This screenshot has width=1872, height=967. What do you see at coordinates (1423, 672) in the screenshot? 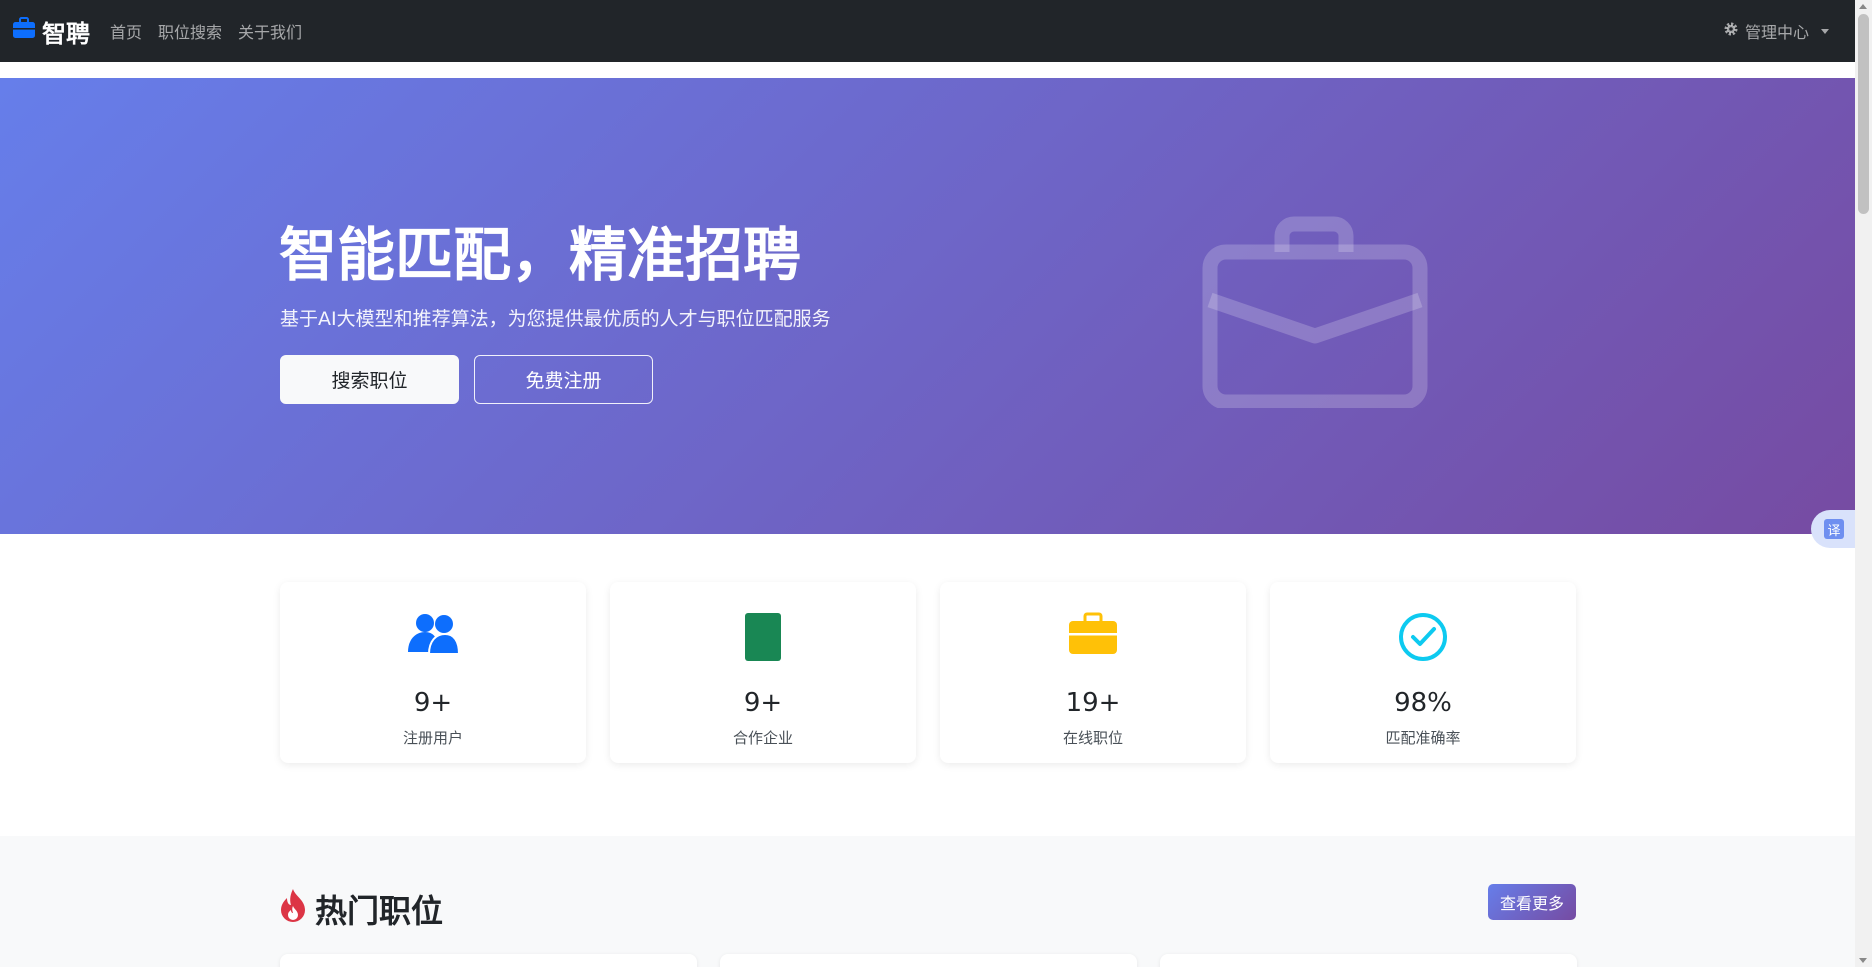
I see `stat-card-accuracy: 98% 匹配准确率` at bounding box center [1423, 672].